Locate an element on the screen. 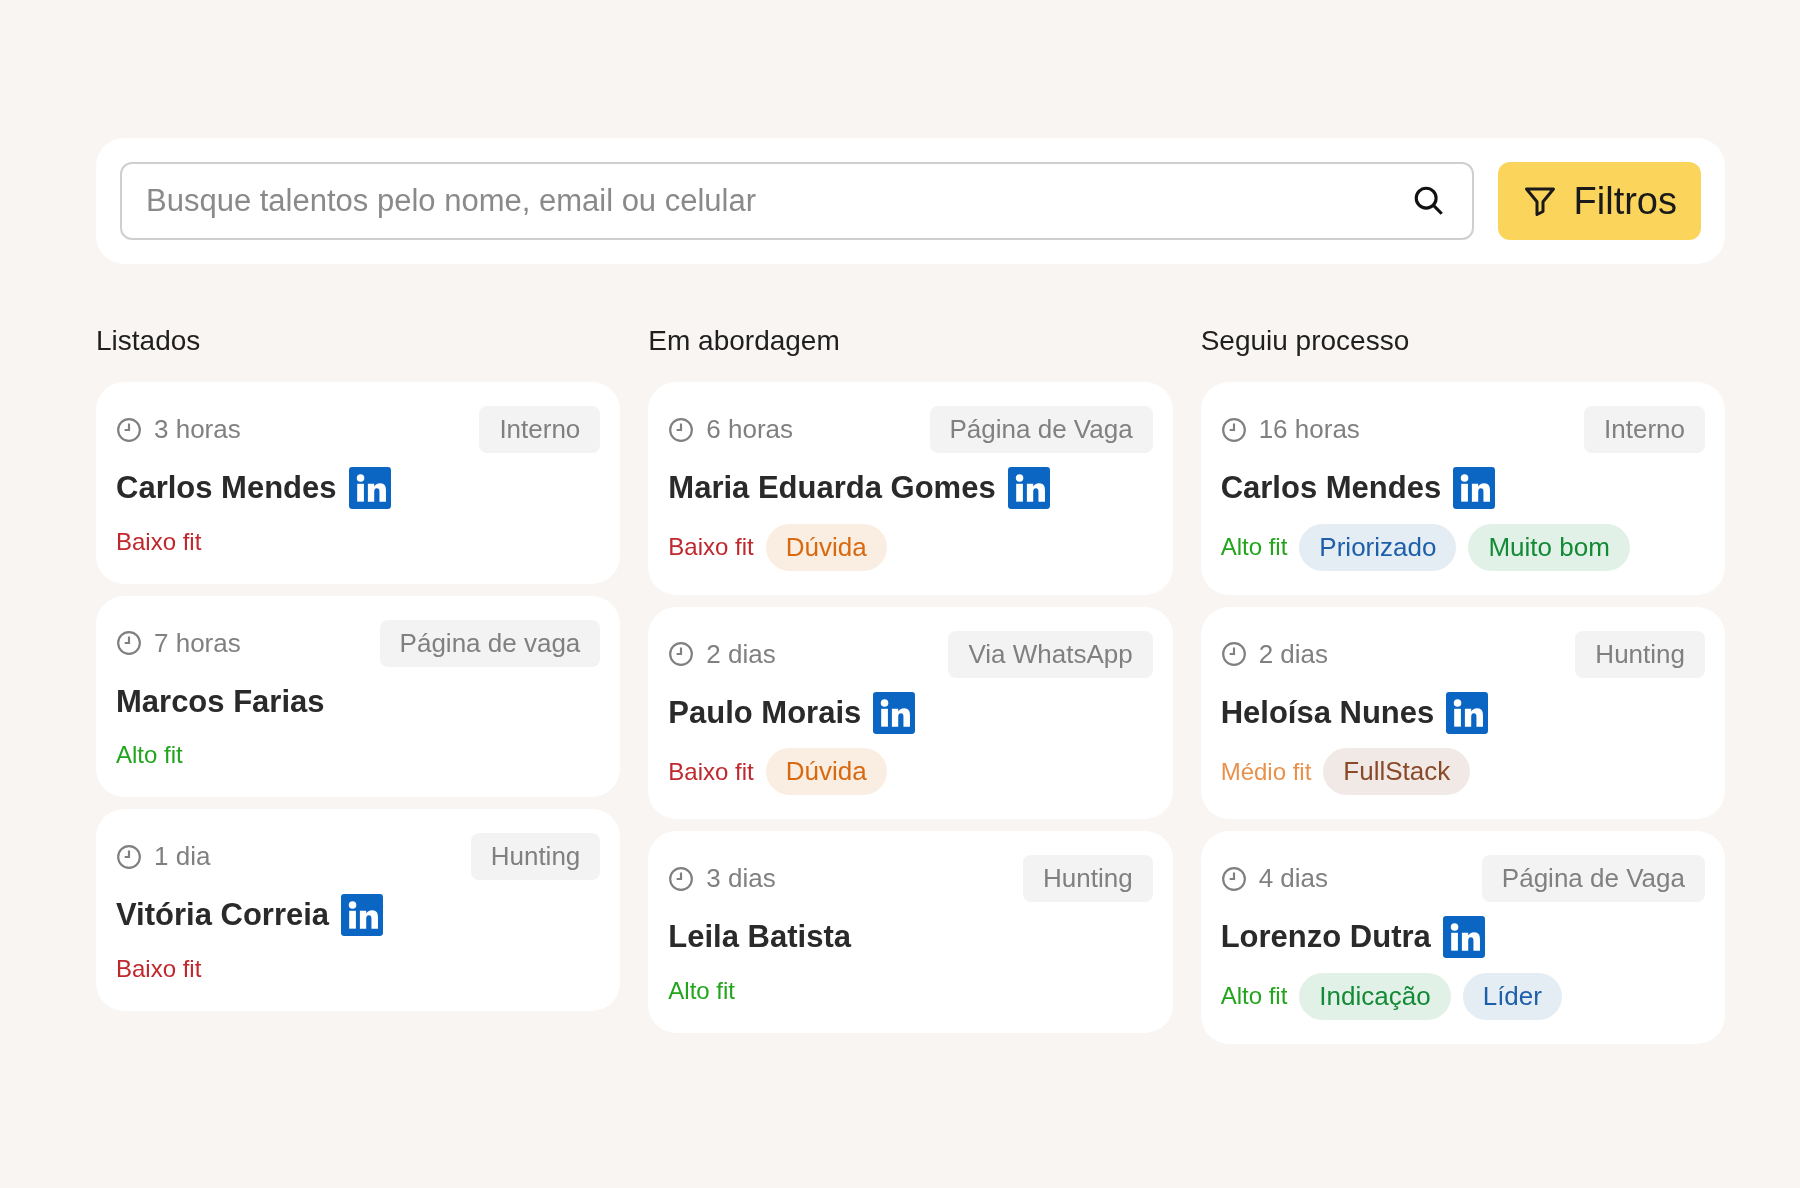  candidate-card: 1 dia Hunting Vitória Correia Baixo fit is located at coordinates (358, 910).